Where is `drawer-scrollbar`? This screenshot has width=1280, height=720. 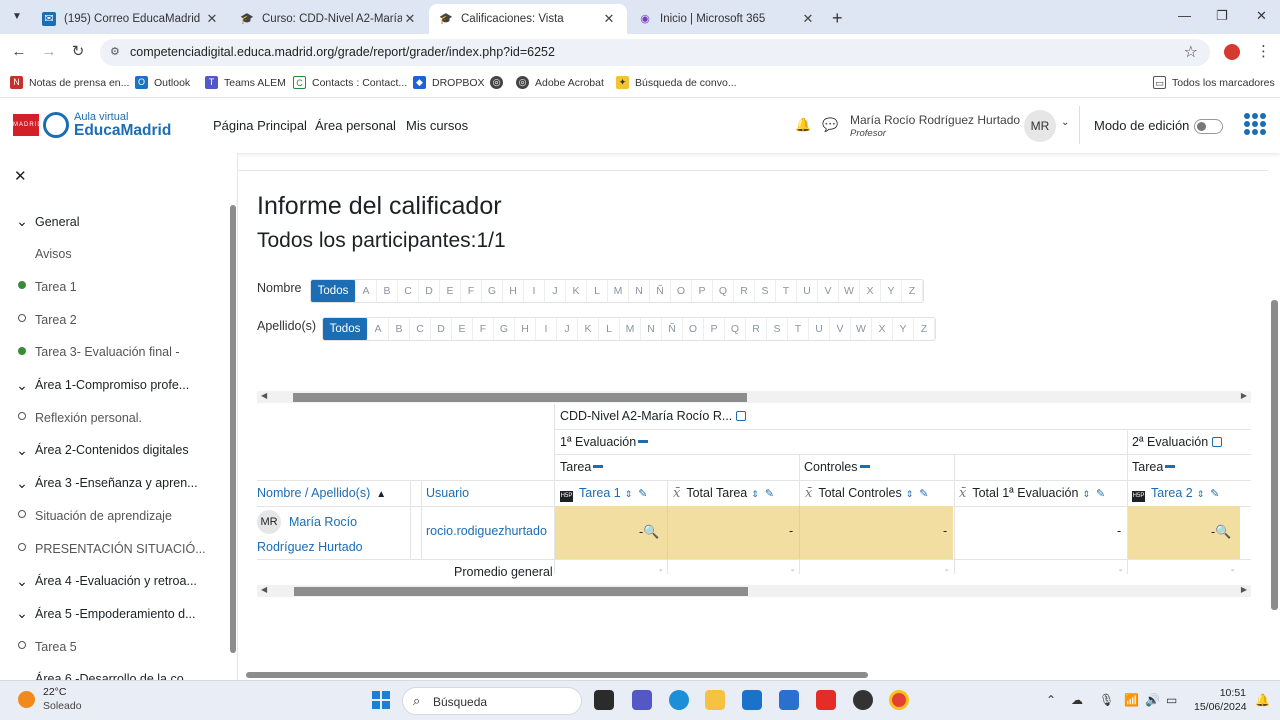 drawer-scrollbar is located at coordinates (233, 429).